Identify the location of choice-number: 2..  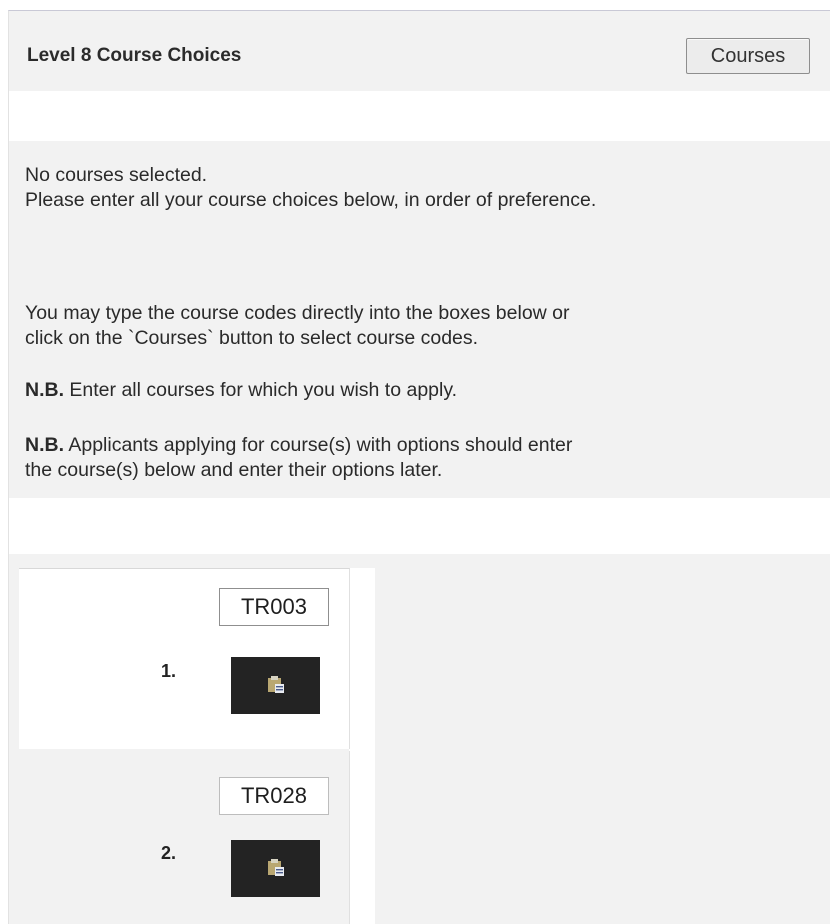
(169, 853).